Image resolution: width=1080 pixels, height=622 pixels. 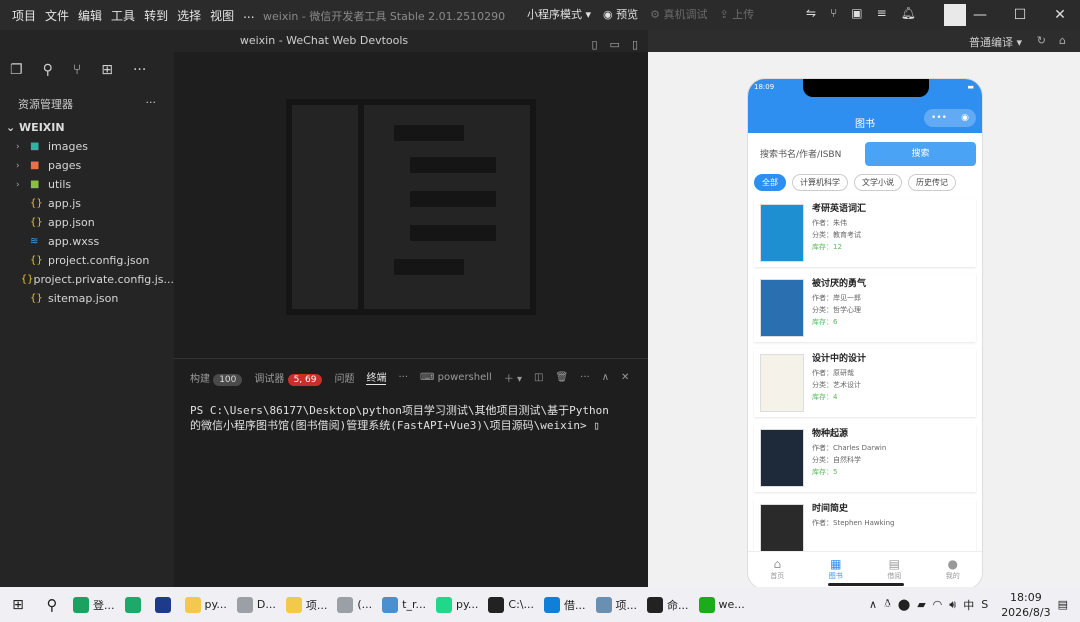 What do you see at coordinates (882, 13) in the screenshot?
I see `menu-icon: ≡` at bounding box center [882, 13].